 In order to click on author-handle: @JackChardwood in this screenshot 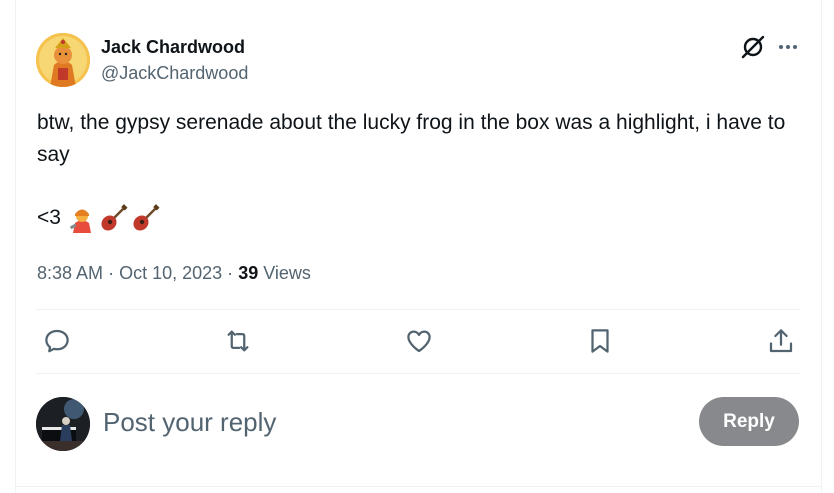, I will do `click(174, 73)`.